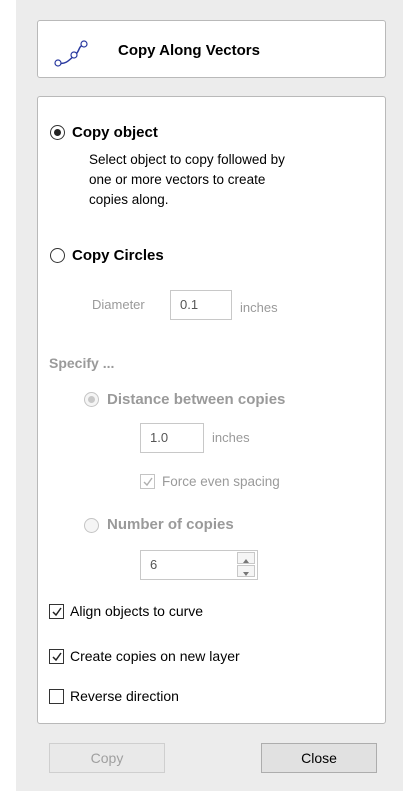  What do you see at coordinates (136, 611) in the screenshot?
I see `align-objects-label: Align objects to curve` at bounding box center [136, 611].